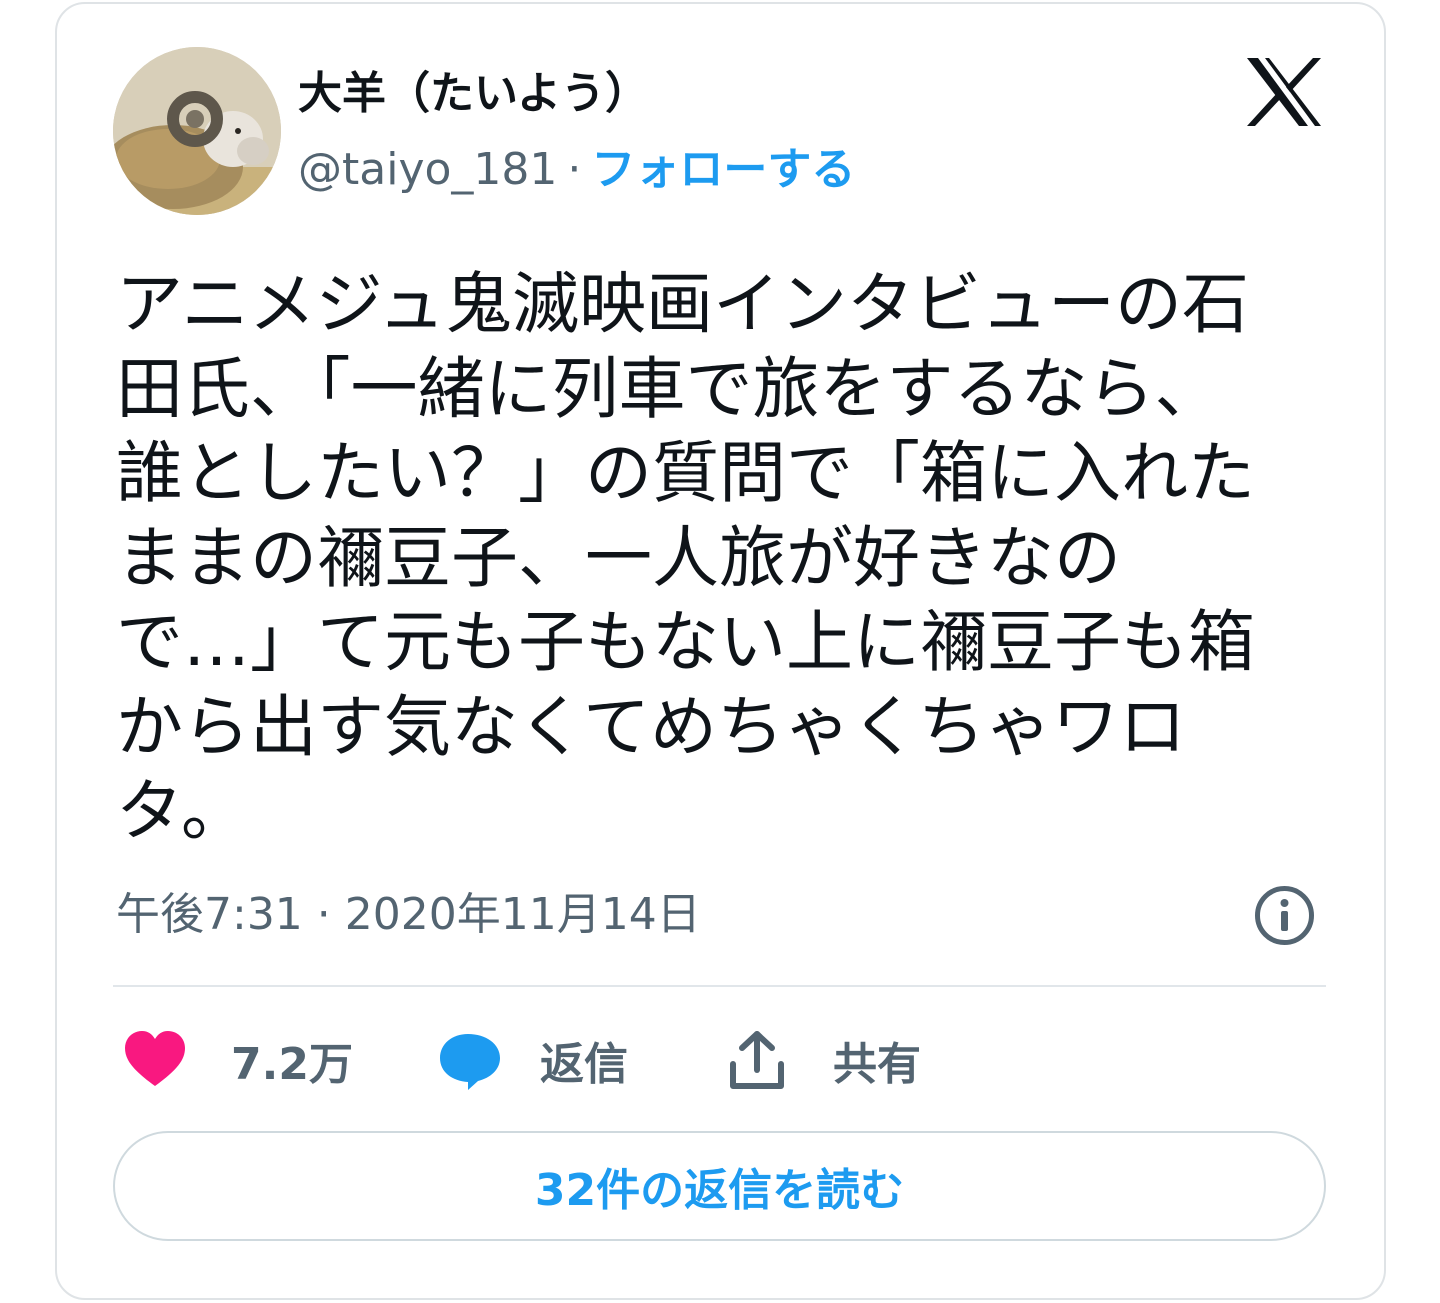 The width and height of the screenshot is (1440, 1303). Describe the element at coordinates (757, 1060) in the screenshot. I see `share-upload-icon` at that location.